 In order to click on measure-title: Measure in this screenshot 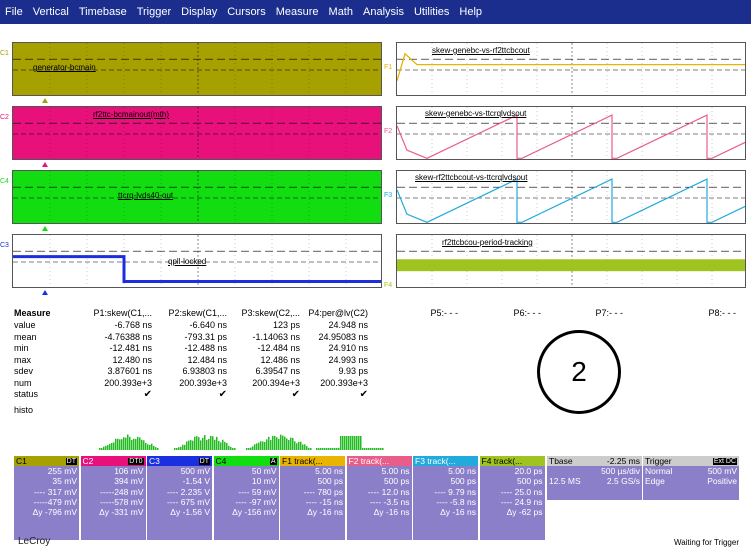, I will do `click(32, 313)`.